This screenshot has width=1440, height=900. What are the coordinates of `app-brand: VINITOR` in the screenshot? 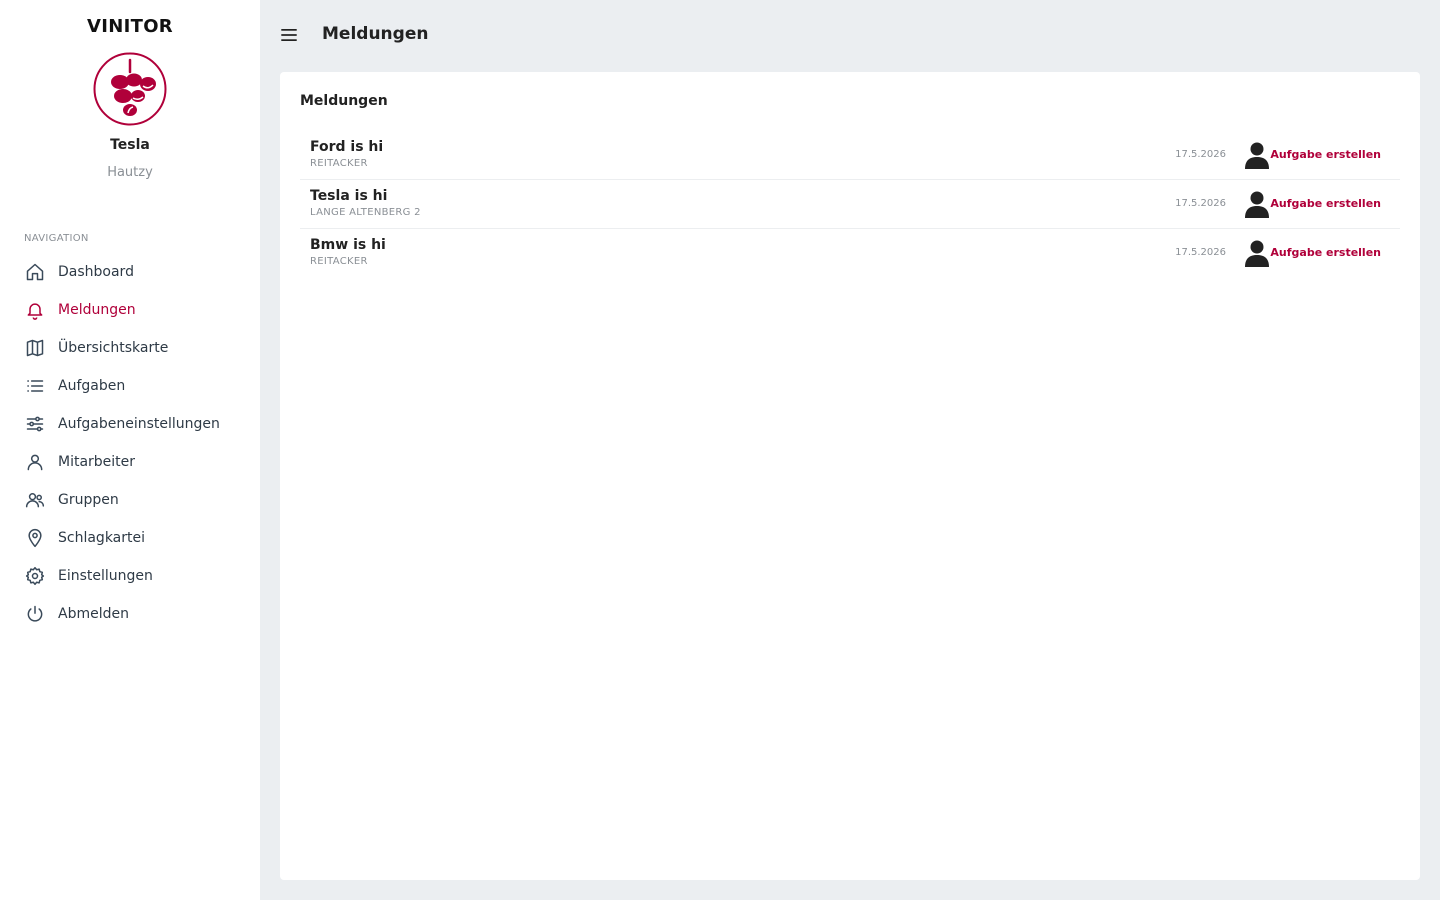 It's located at (130, 26).